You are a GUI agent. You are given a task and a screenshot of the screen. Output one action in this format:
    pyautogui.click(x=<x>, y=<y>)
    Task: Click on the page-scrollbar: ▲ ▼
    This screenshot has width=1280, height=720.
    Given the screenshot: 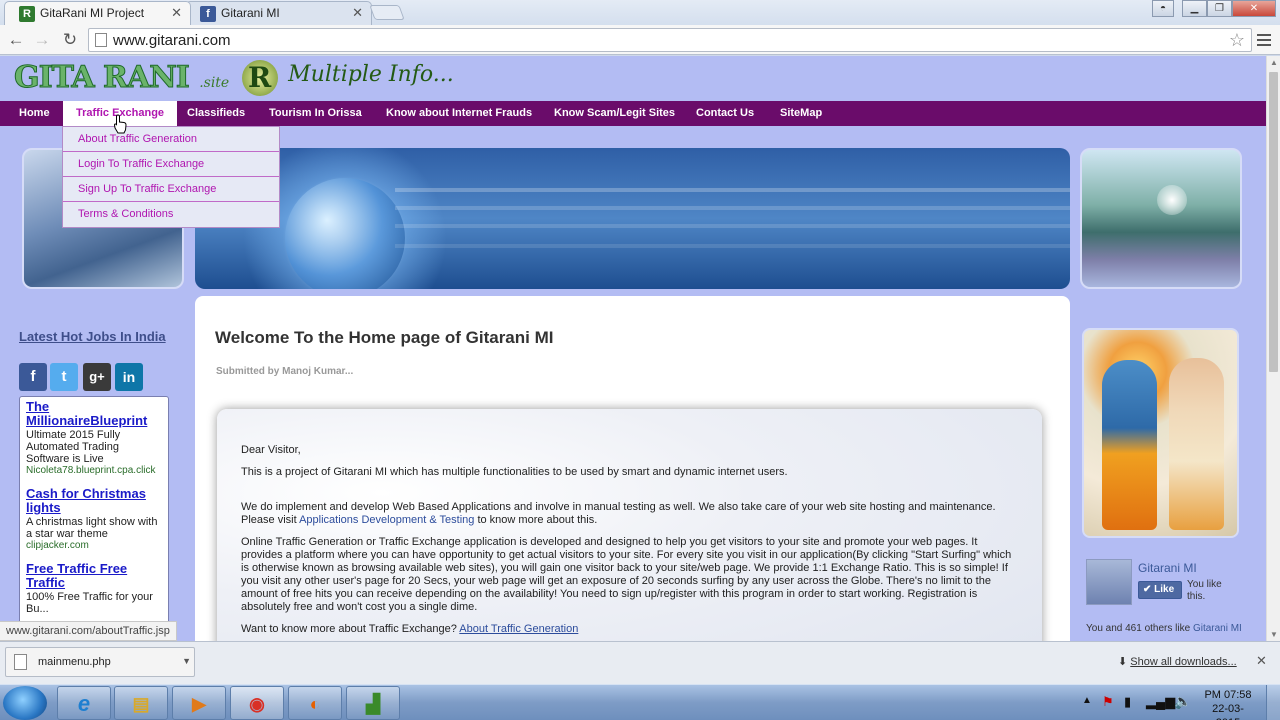 What is the action you would take?
    pyautogui.click(x=1273, y=348)
    